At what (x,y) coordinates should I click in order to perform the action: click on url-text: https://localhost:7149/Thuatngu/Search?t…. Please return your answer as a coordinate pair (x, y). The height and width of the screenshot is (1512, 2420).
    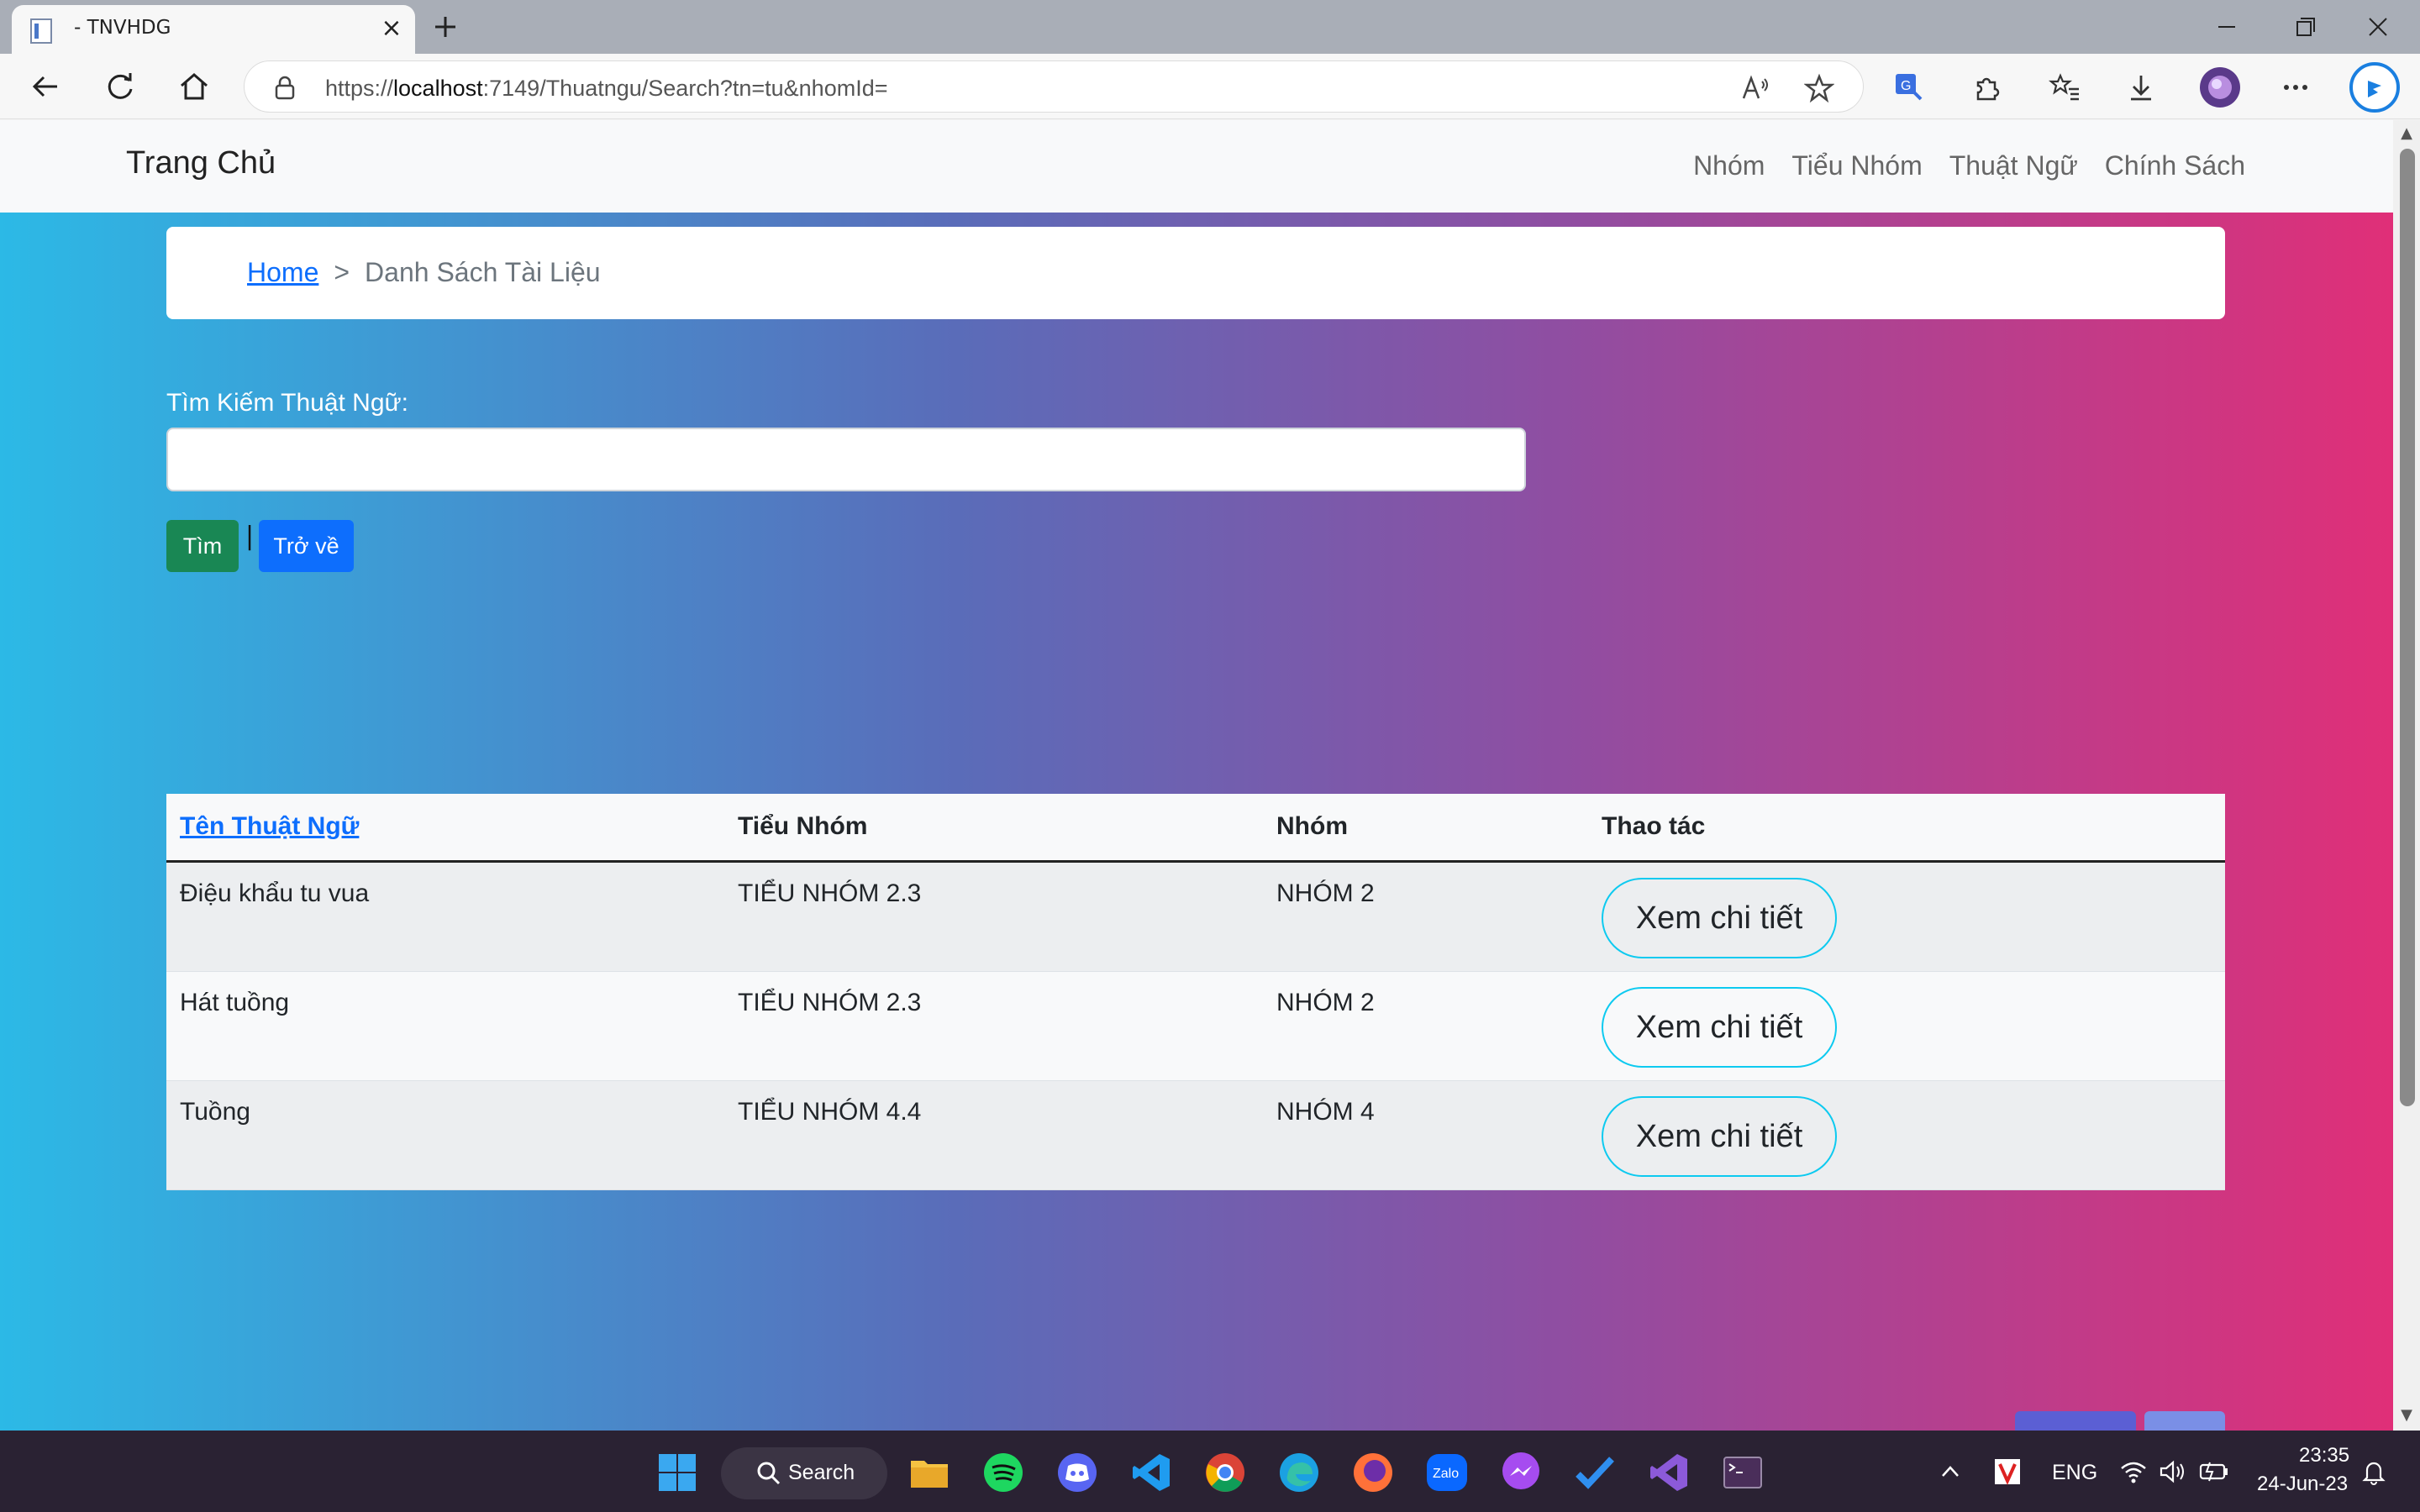
    Looking at the image, I should click on (606, 88).